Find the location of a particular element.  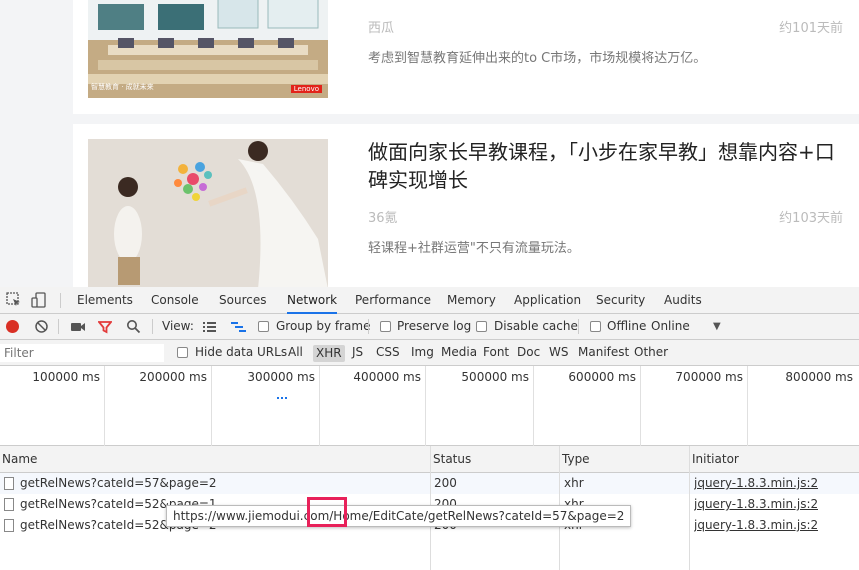

timeline-tick-label: 700000 ms is located at coordinates (709, 377).